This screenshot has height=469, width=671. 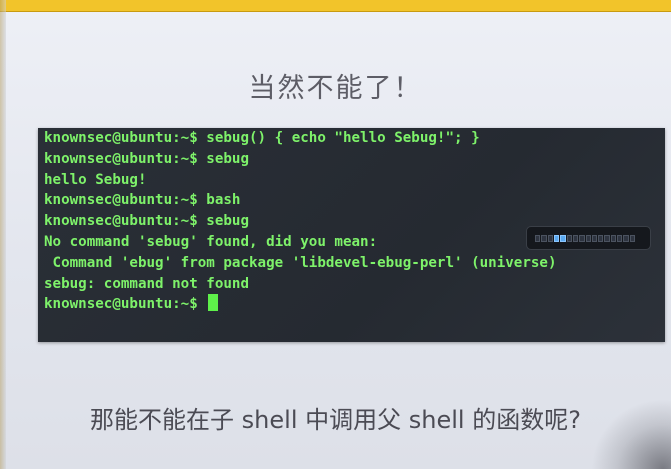 What do you see at coordinates (631, 434) in the screenshot?
I see `presenter-shadow` at bounding box center [631, 434].